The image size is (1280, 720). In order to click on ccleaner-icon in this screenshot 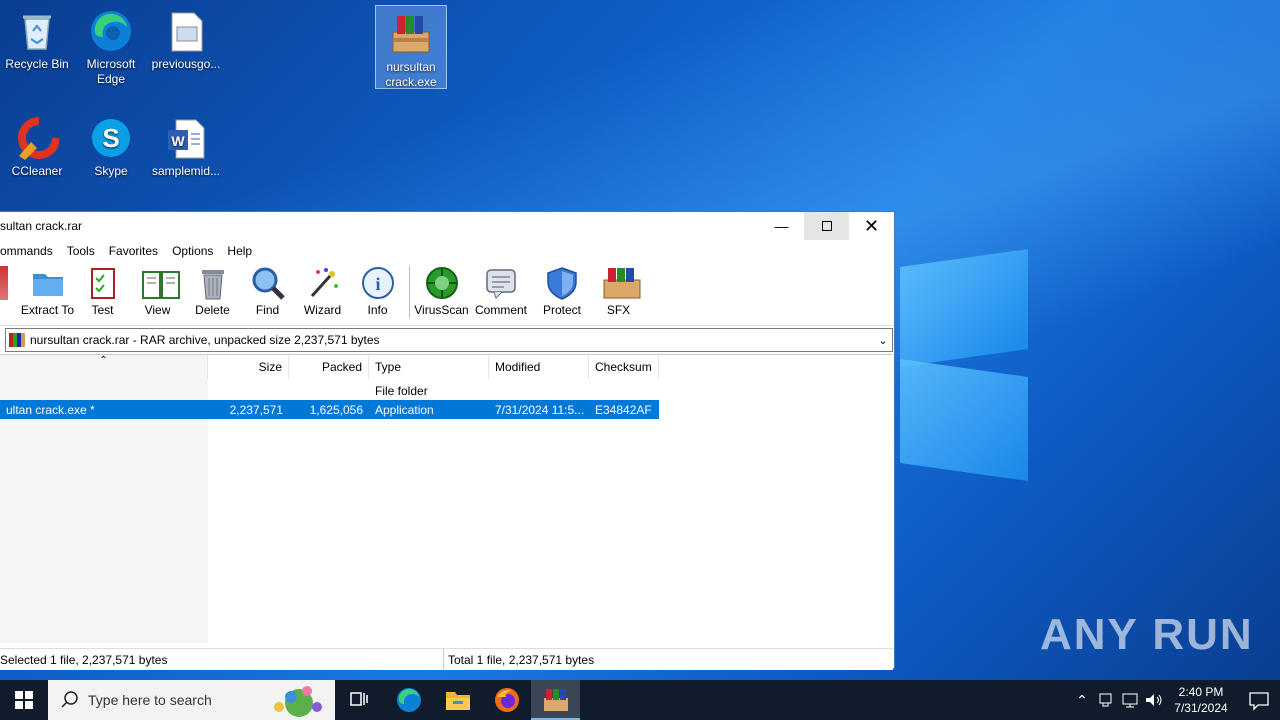, I will do `click(37, 138)`.